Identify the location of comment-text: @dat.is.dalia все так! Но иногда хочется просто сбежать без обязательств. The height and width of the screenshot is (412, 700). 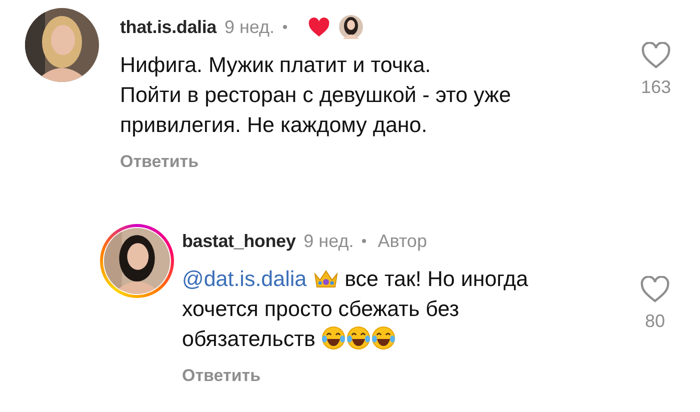
(356, 309).